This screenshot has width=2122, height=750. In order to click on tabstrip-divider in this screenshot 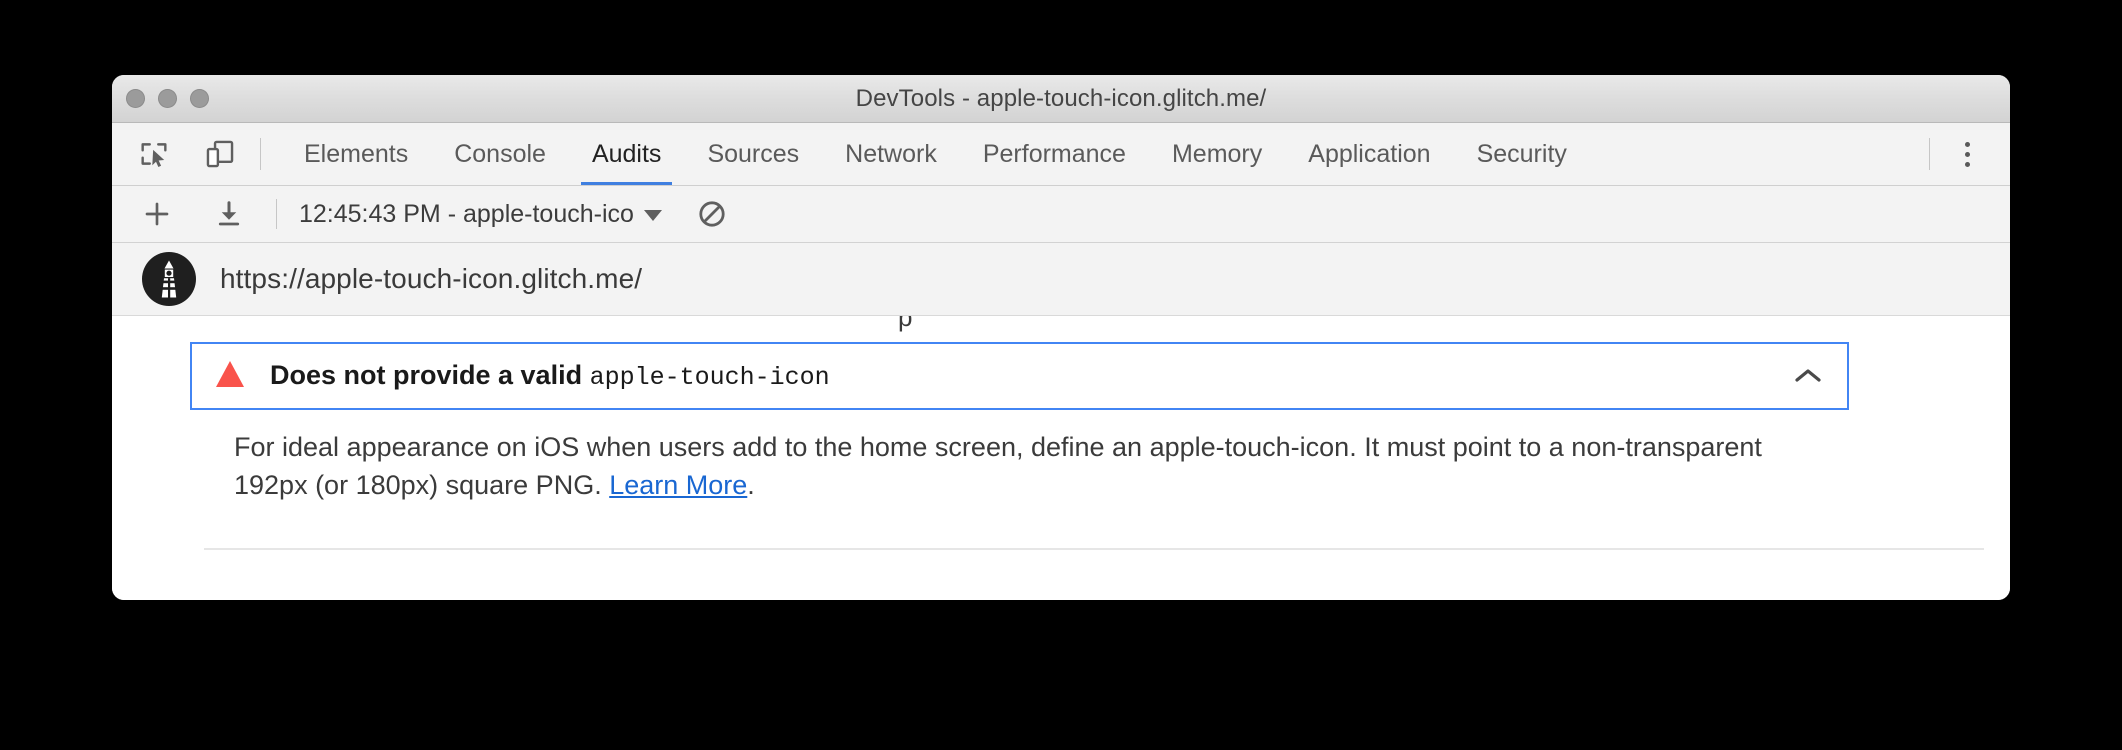, I will do `click(260, 154)`.